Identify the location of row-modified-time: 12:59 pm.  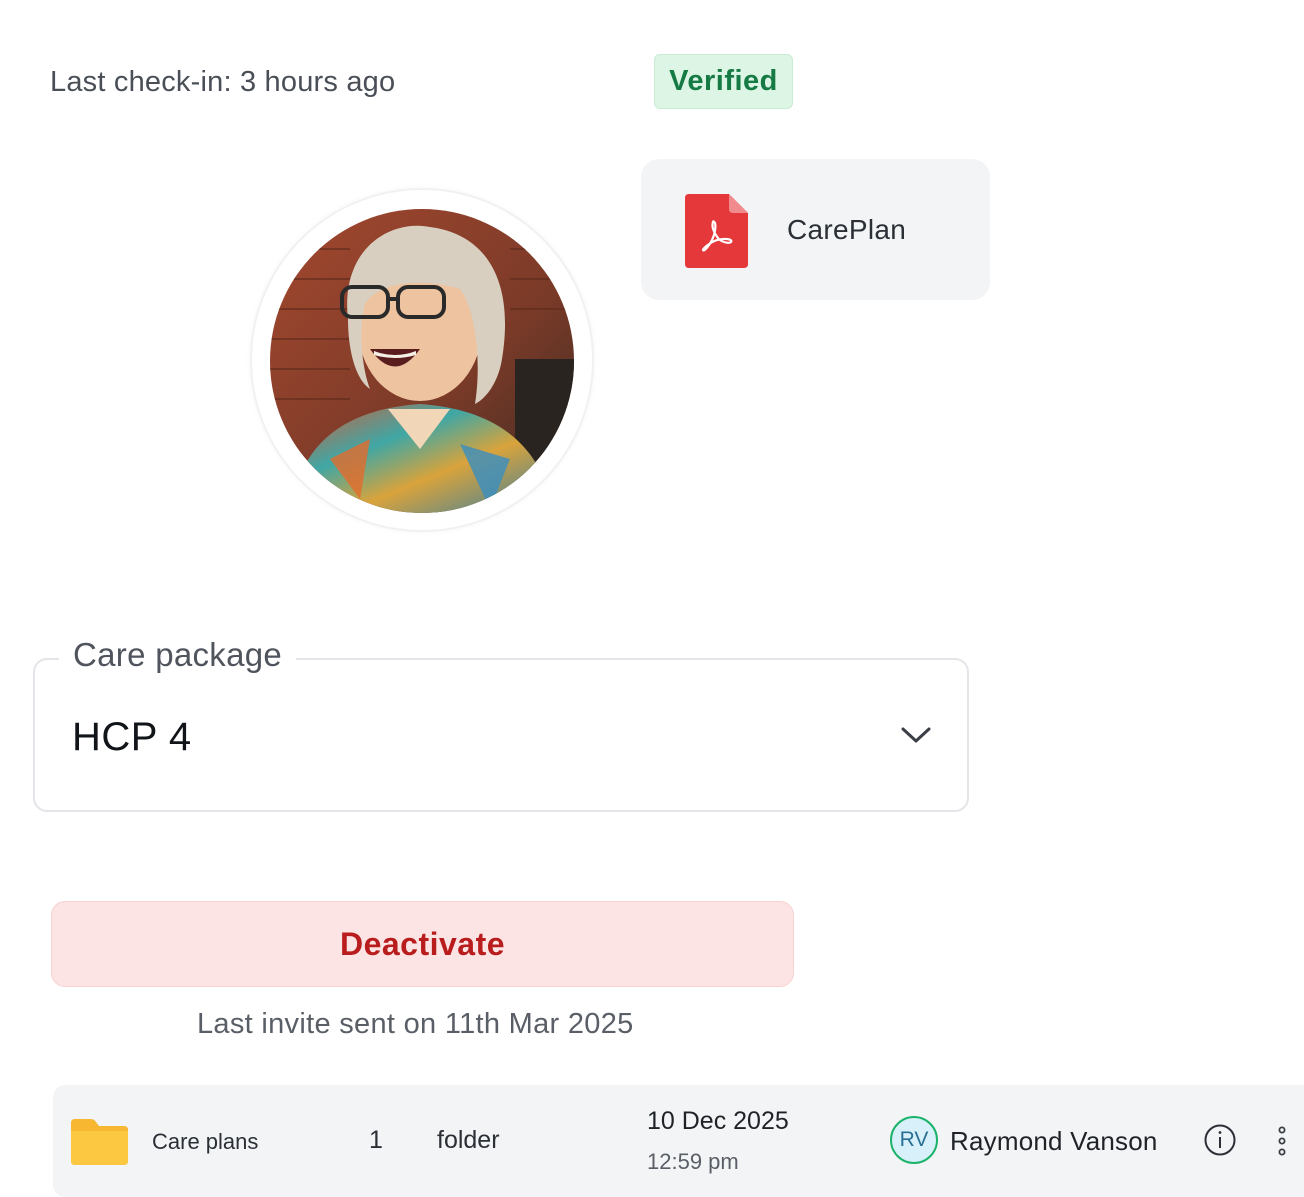
(693, 1161).